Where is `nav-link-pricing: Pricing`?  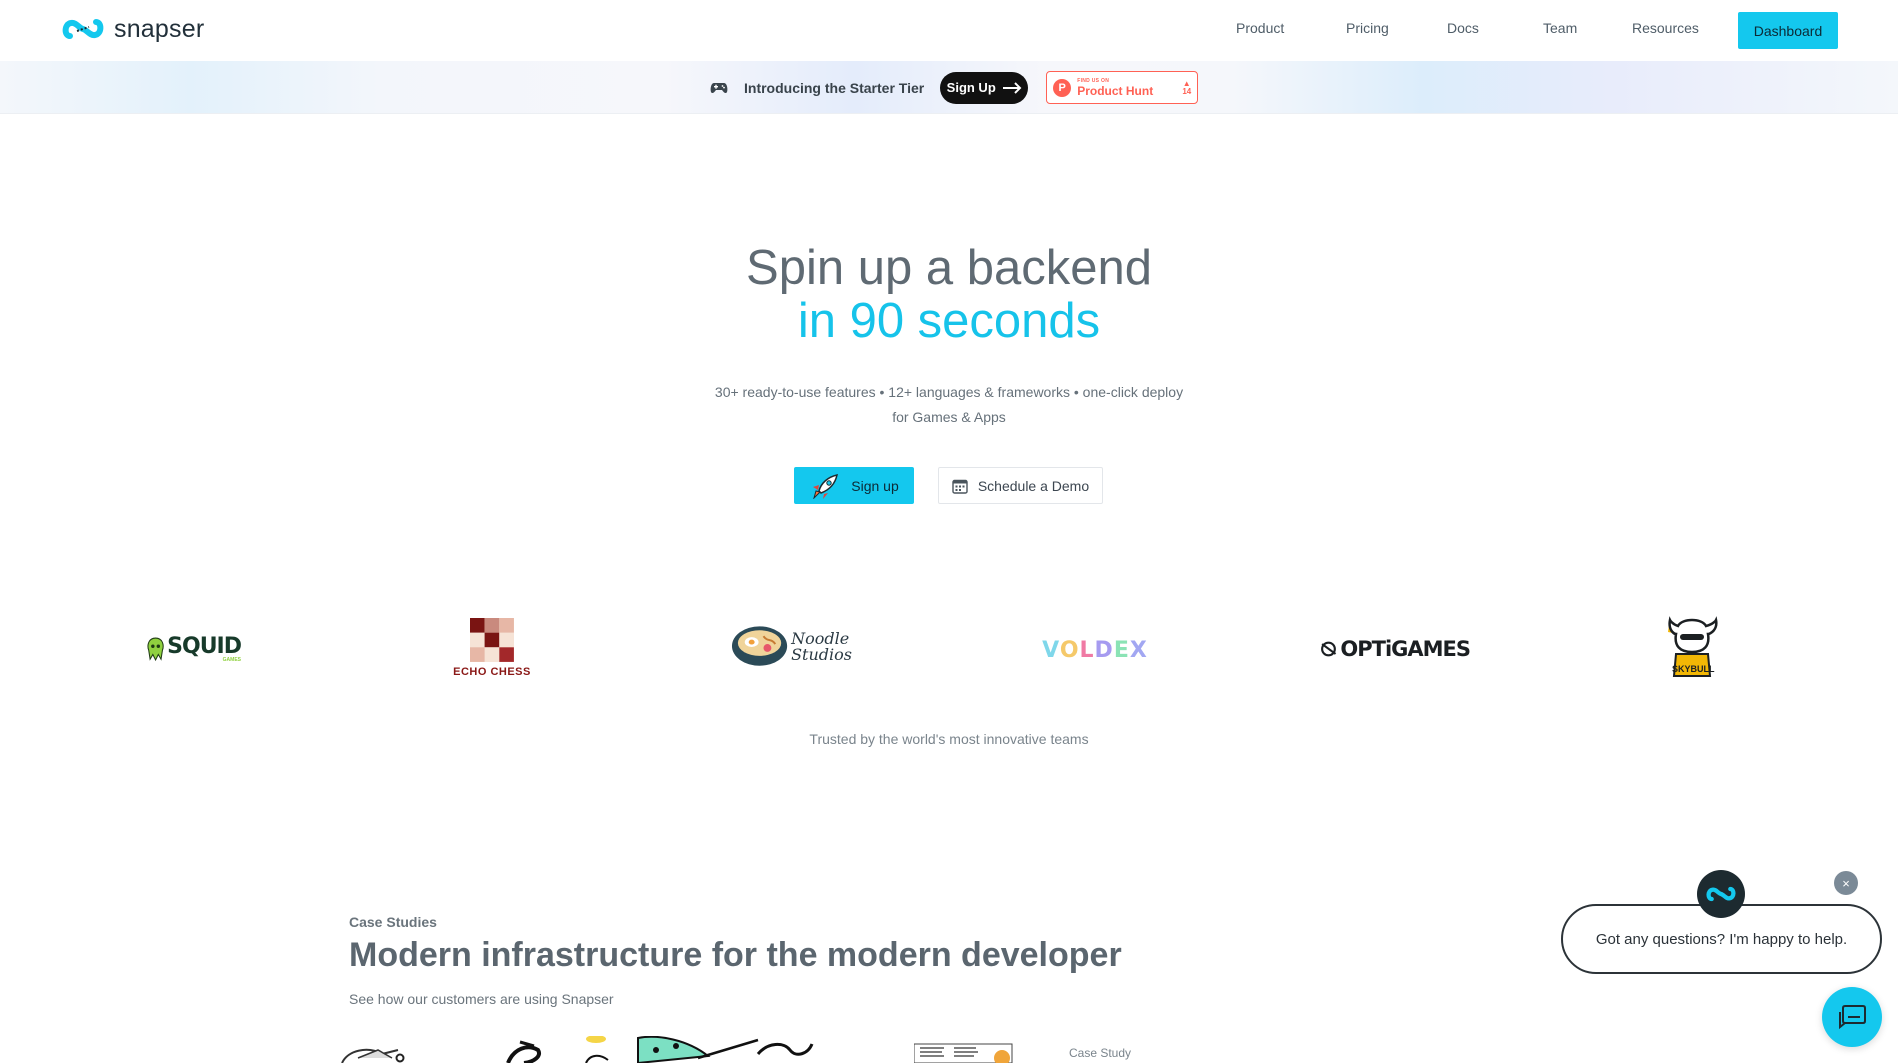
nav-link-pricing: Pricing is located at coordinates (1367, 28).